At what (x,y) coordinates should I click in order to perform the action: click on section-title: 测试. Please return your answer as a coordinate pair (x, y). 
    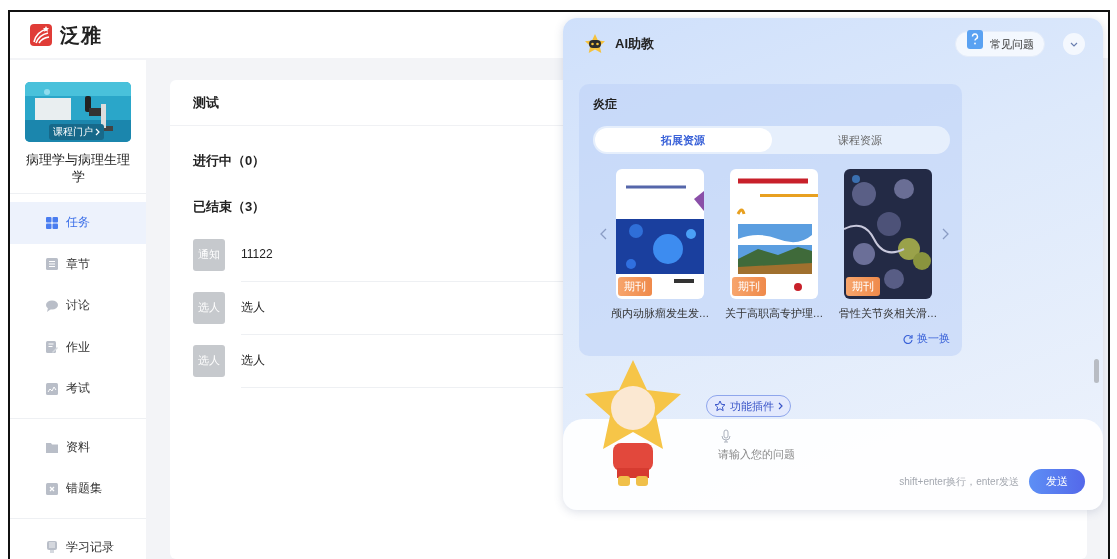
    Looking at the image, I should click on (206, 102).